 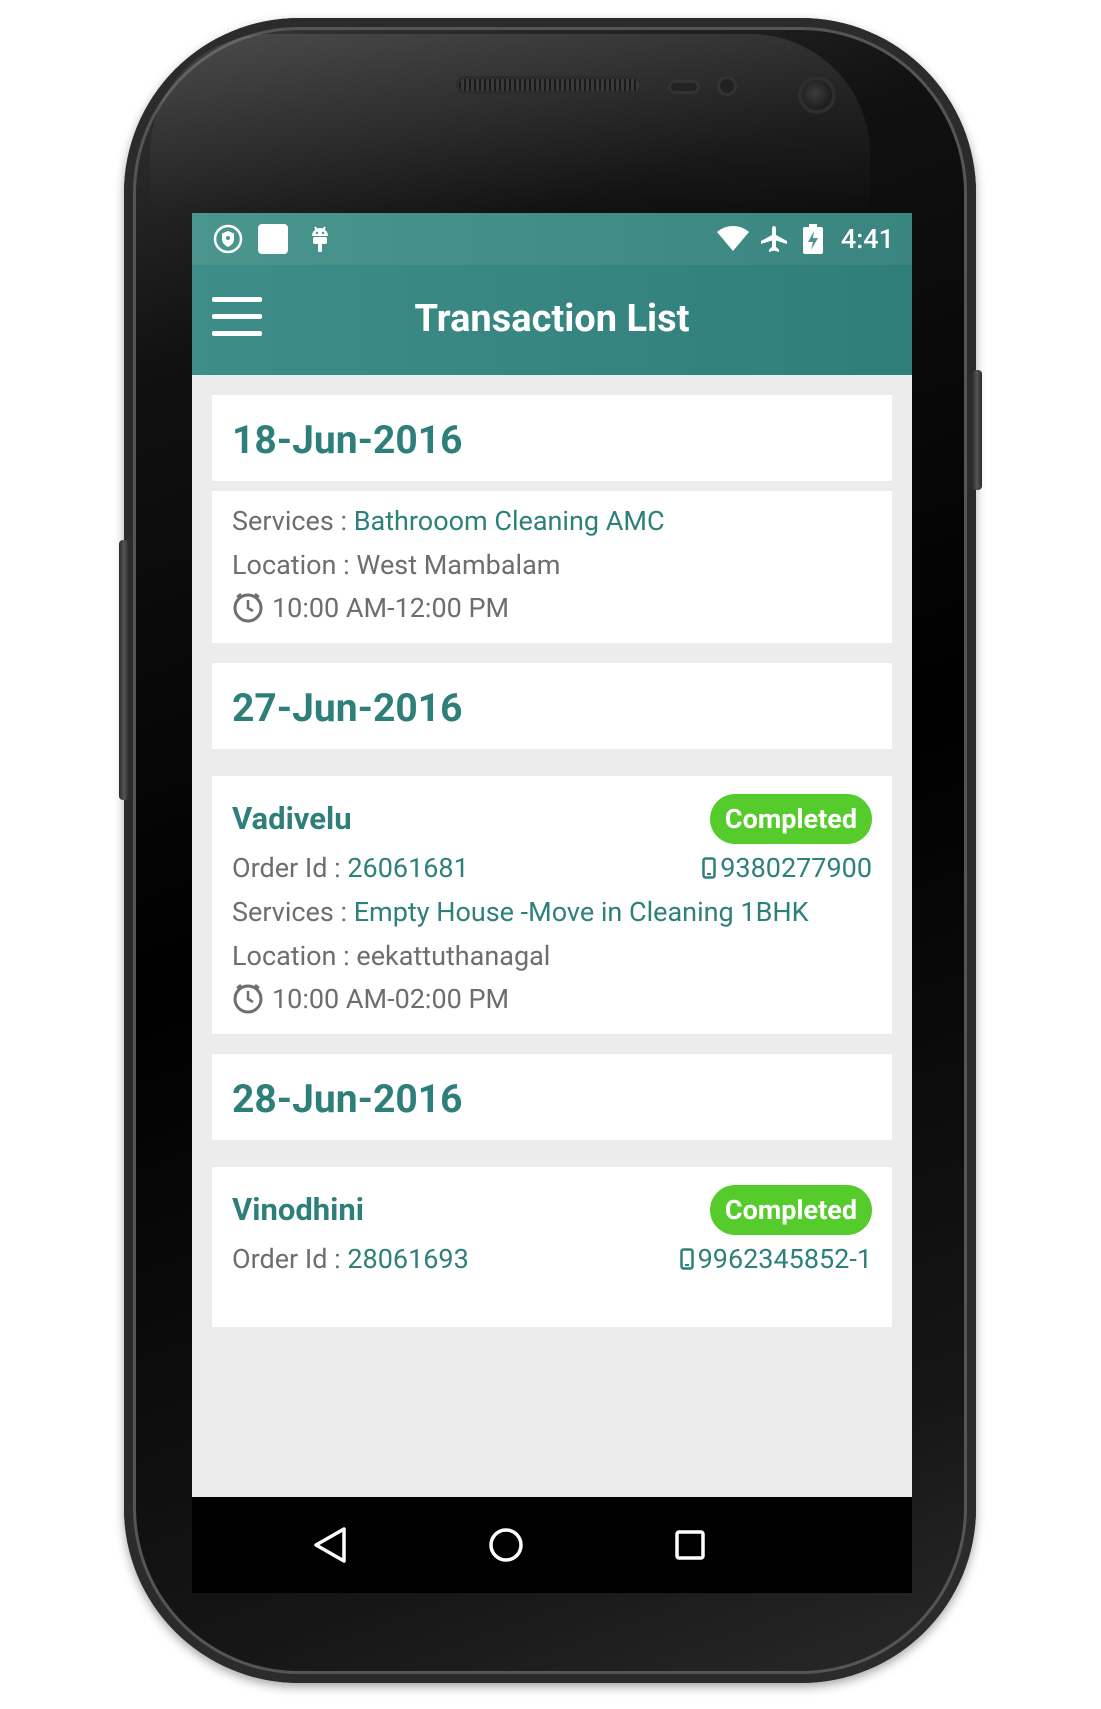 I want to click on date-header: 27-Jun-2016, so click(x=552, y=706).